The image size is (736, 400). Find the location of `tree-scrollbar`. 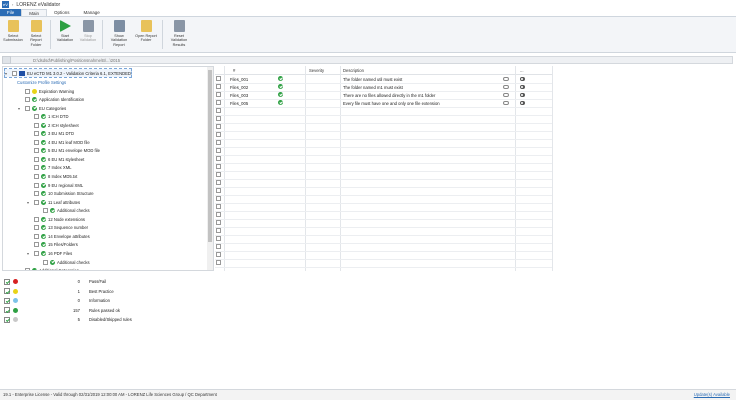

tree-scrollbar is located at coordinates (210, 168).